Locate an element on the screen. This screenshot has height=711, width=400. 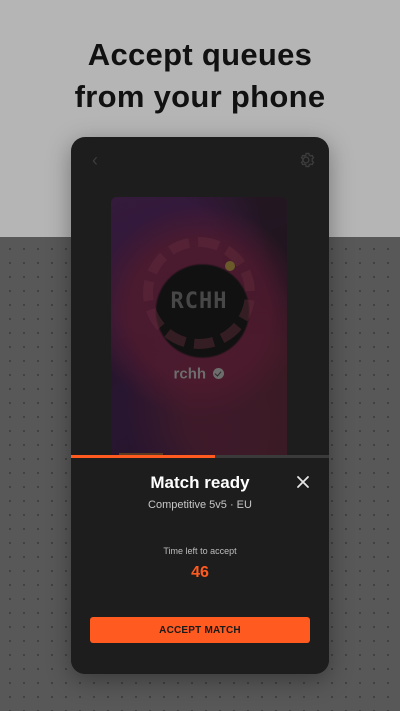
close-icon is located at coordinates (303, 482).